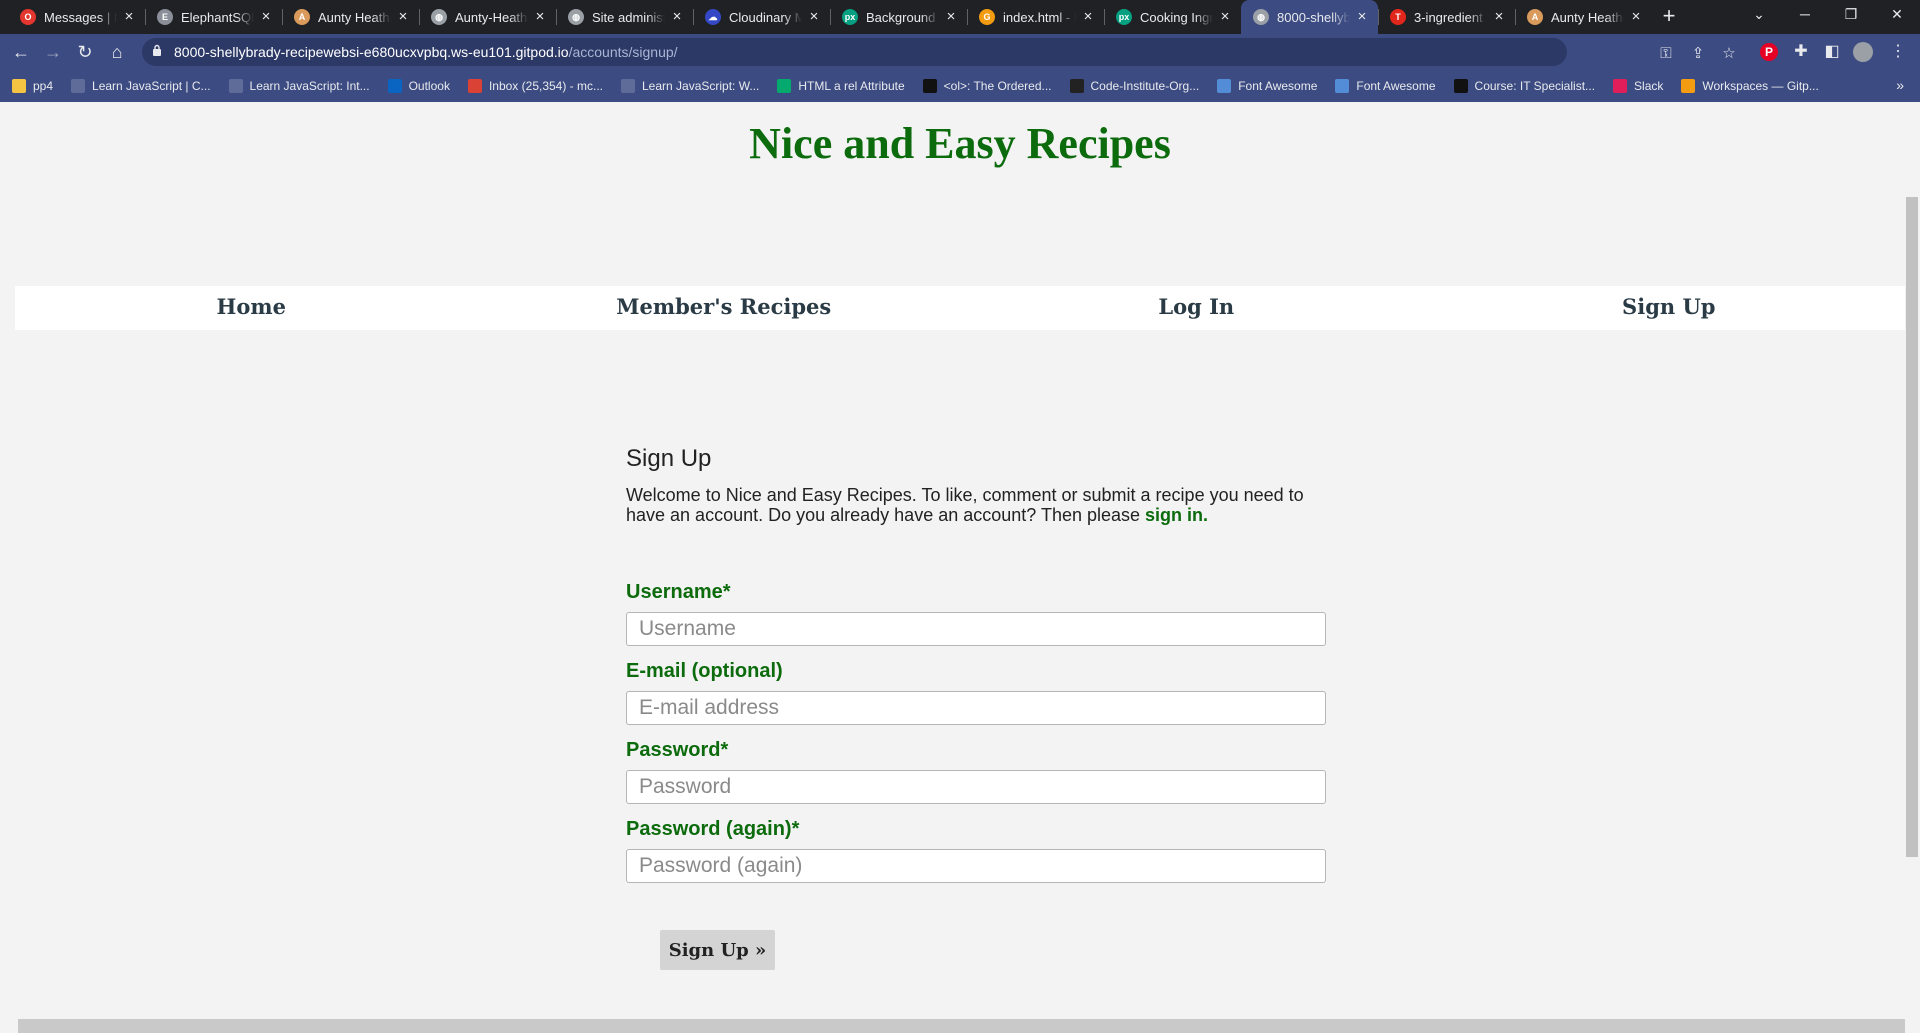 This screenshot has height=1033, width=1920. What do you see at coordinates (1196, 308) in the screenshot?
I see `nav-log-in: Log In` at bounding box center [1196, 308].